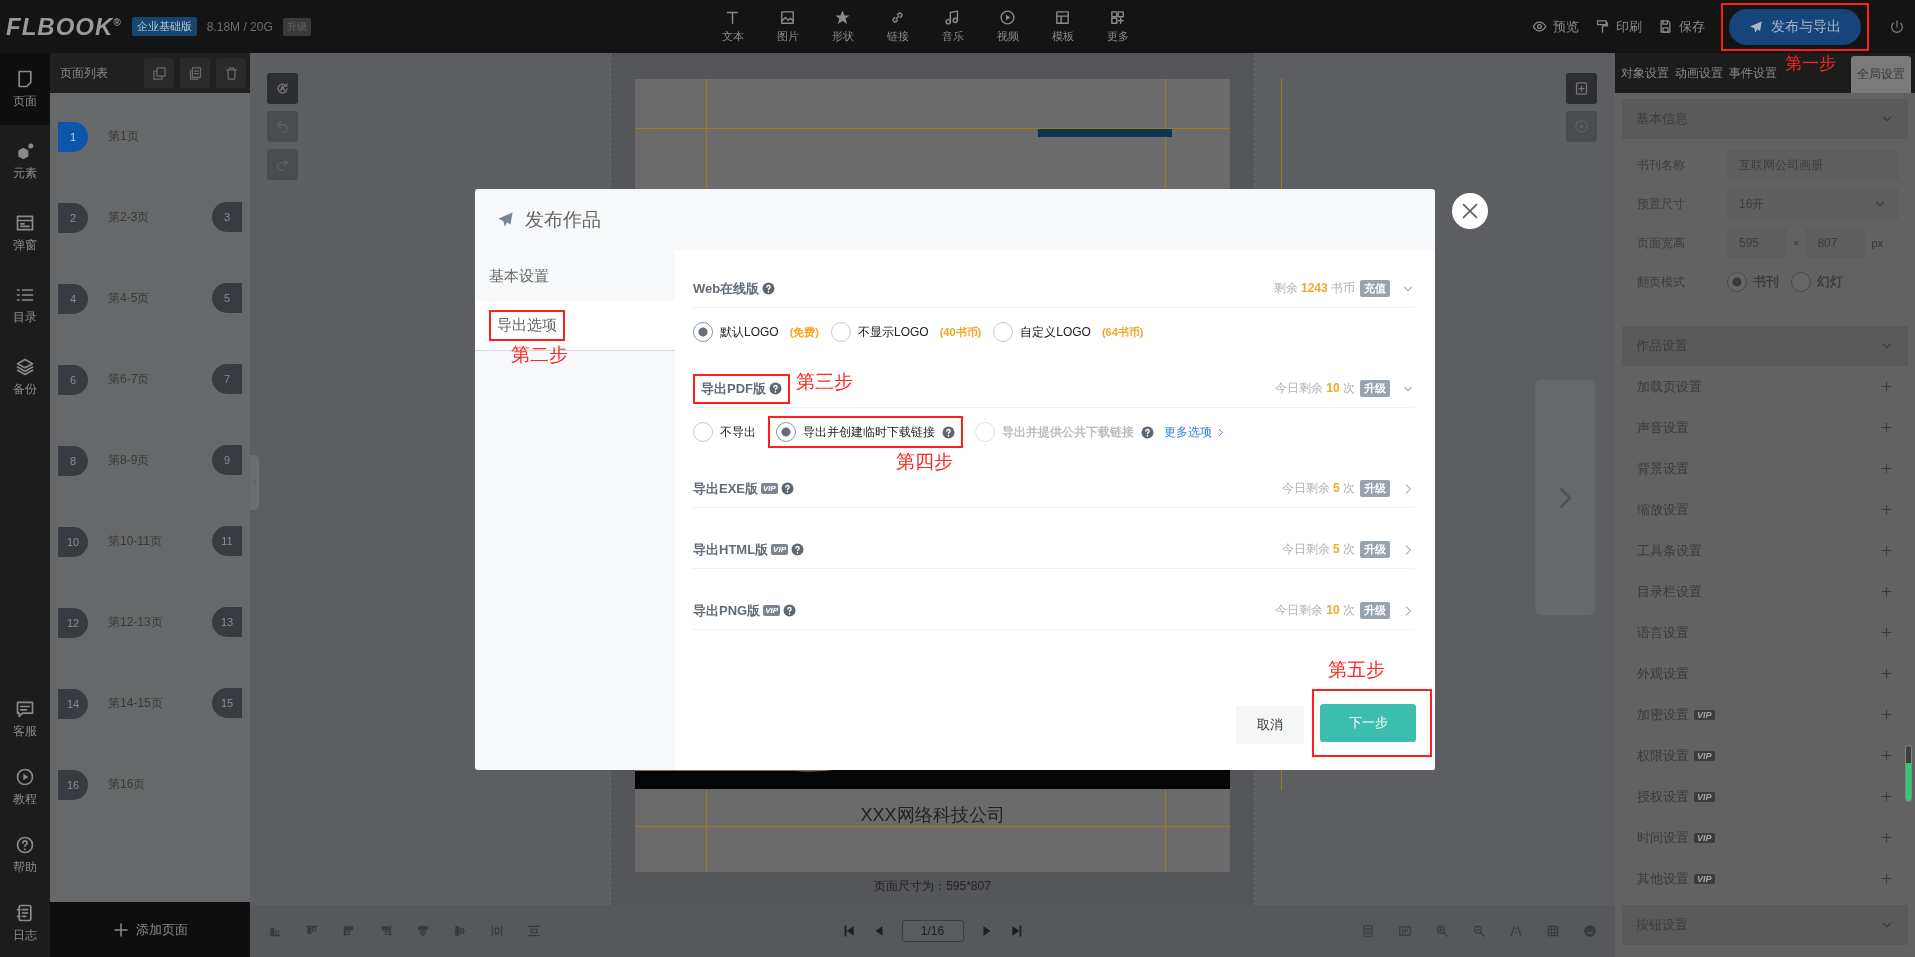 The height and width of the screenshot is (957, 1915). I want to click on page-number: 12, so click(73, 622).